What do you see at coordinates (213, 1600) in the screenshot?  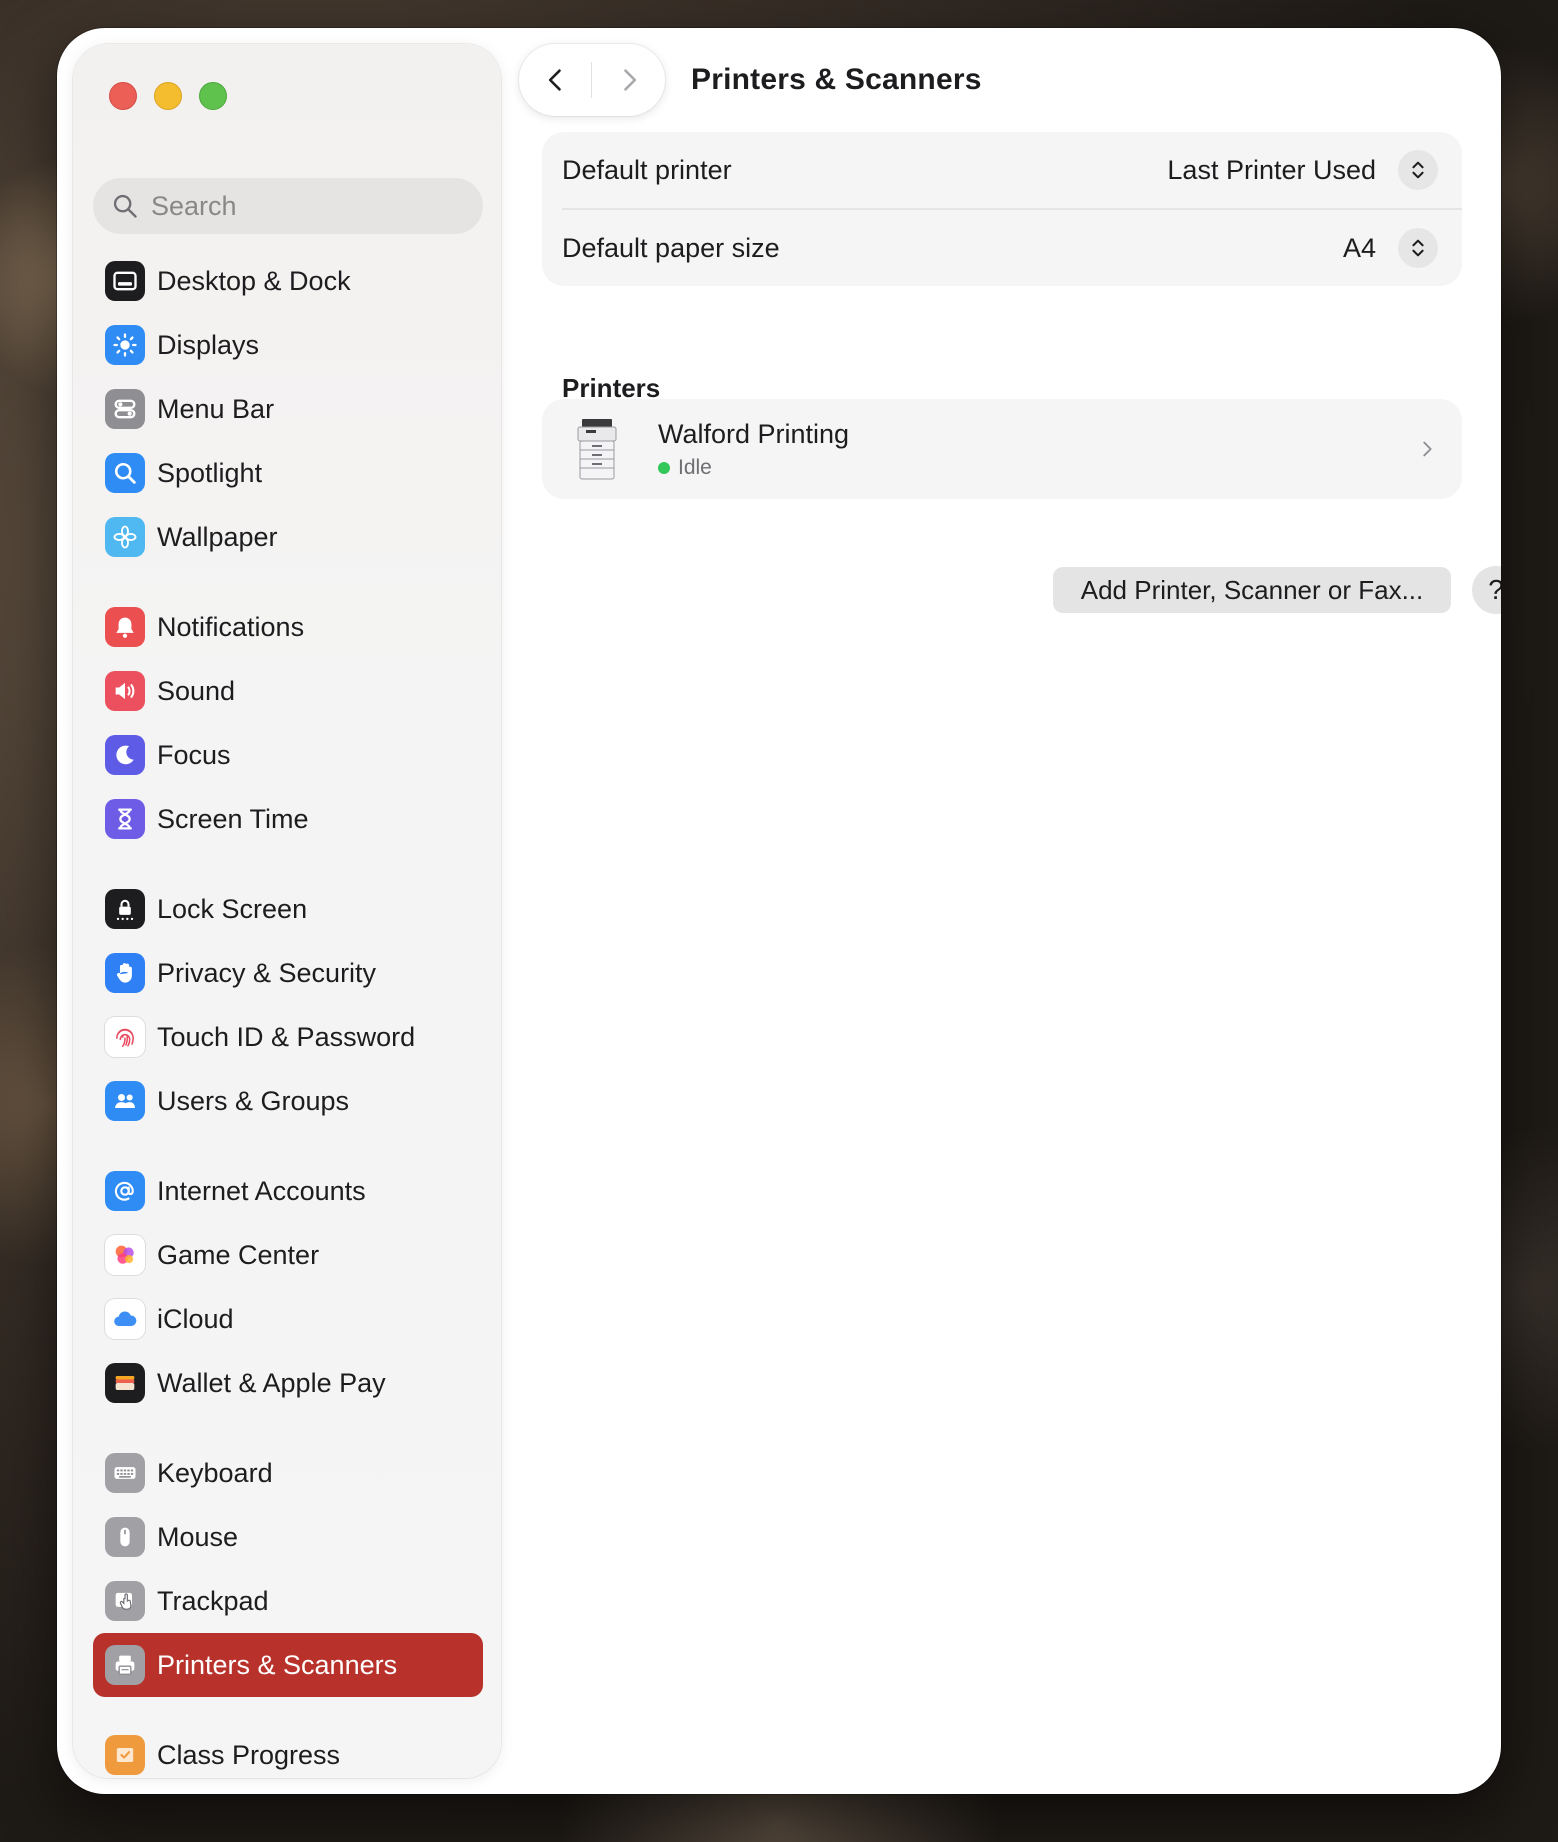 I see `sidebar-item-label: Trackpad` at bounding box center [213, 1600].